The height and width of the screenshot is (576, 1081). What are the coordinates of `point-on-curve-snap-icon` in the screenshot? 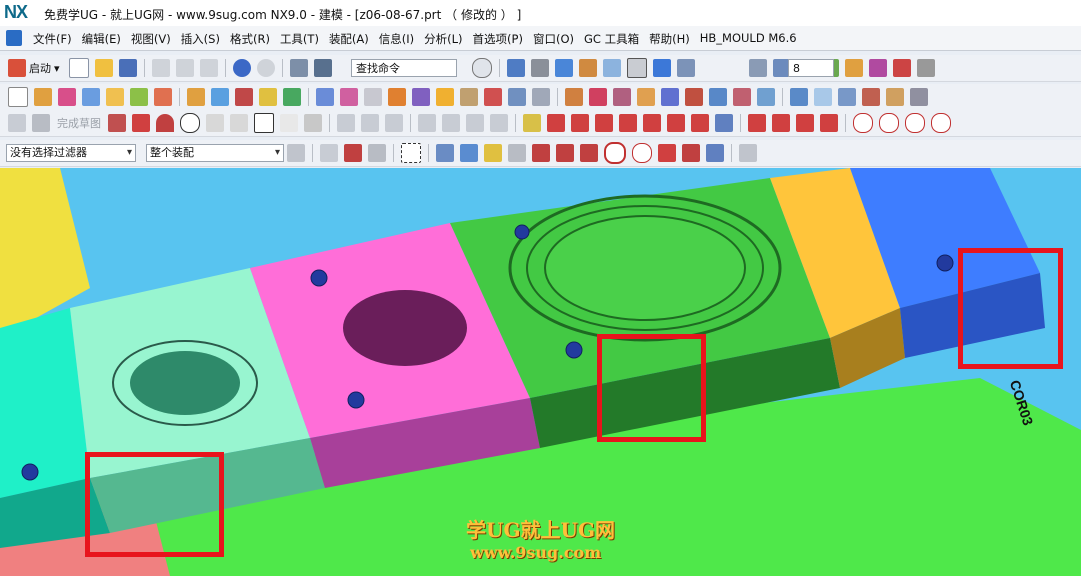 It's located at (691, 153).